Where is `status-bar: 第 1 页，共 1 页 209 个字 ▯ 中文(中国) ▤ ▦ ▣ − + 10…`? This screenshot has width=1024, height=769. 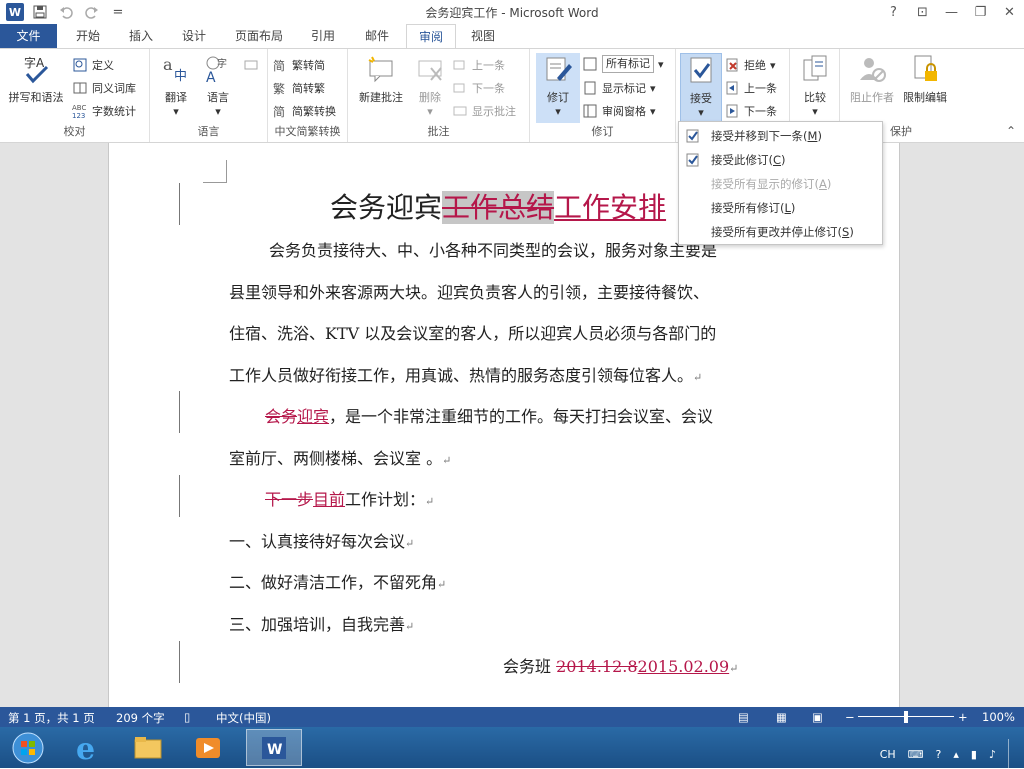 status-bar: 第 1 页，共 1 页 209 个字 ▯ 中文(中国) ▤ ▦ ▣ − + 10… is located at coordinates (512, 717).